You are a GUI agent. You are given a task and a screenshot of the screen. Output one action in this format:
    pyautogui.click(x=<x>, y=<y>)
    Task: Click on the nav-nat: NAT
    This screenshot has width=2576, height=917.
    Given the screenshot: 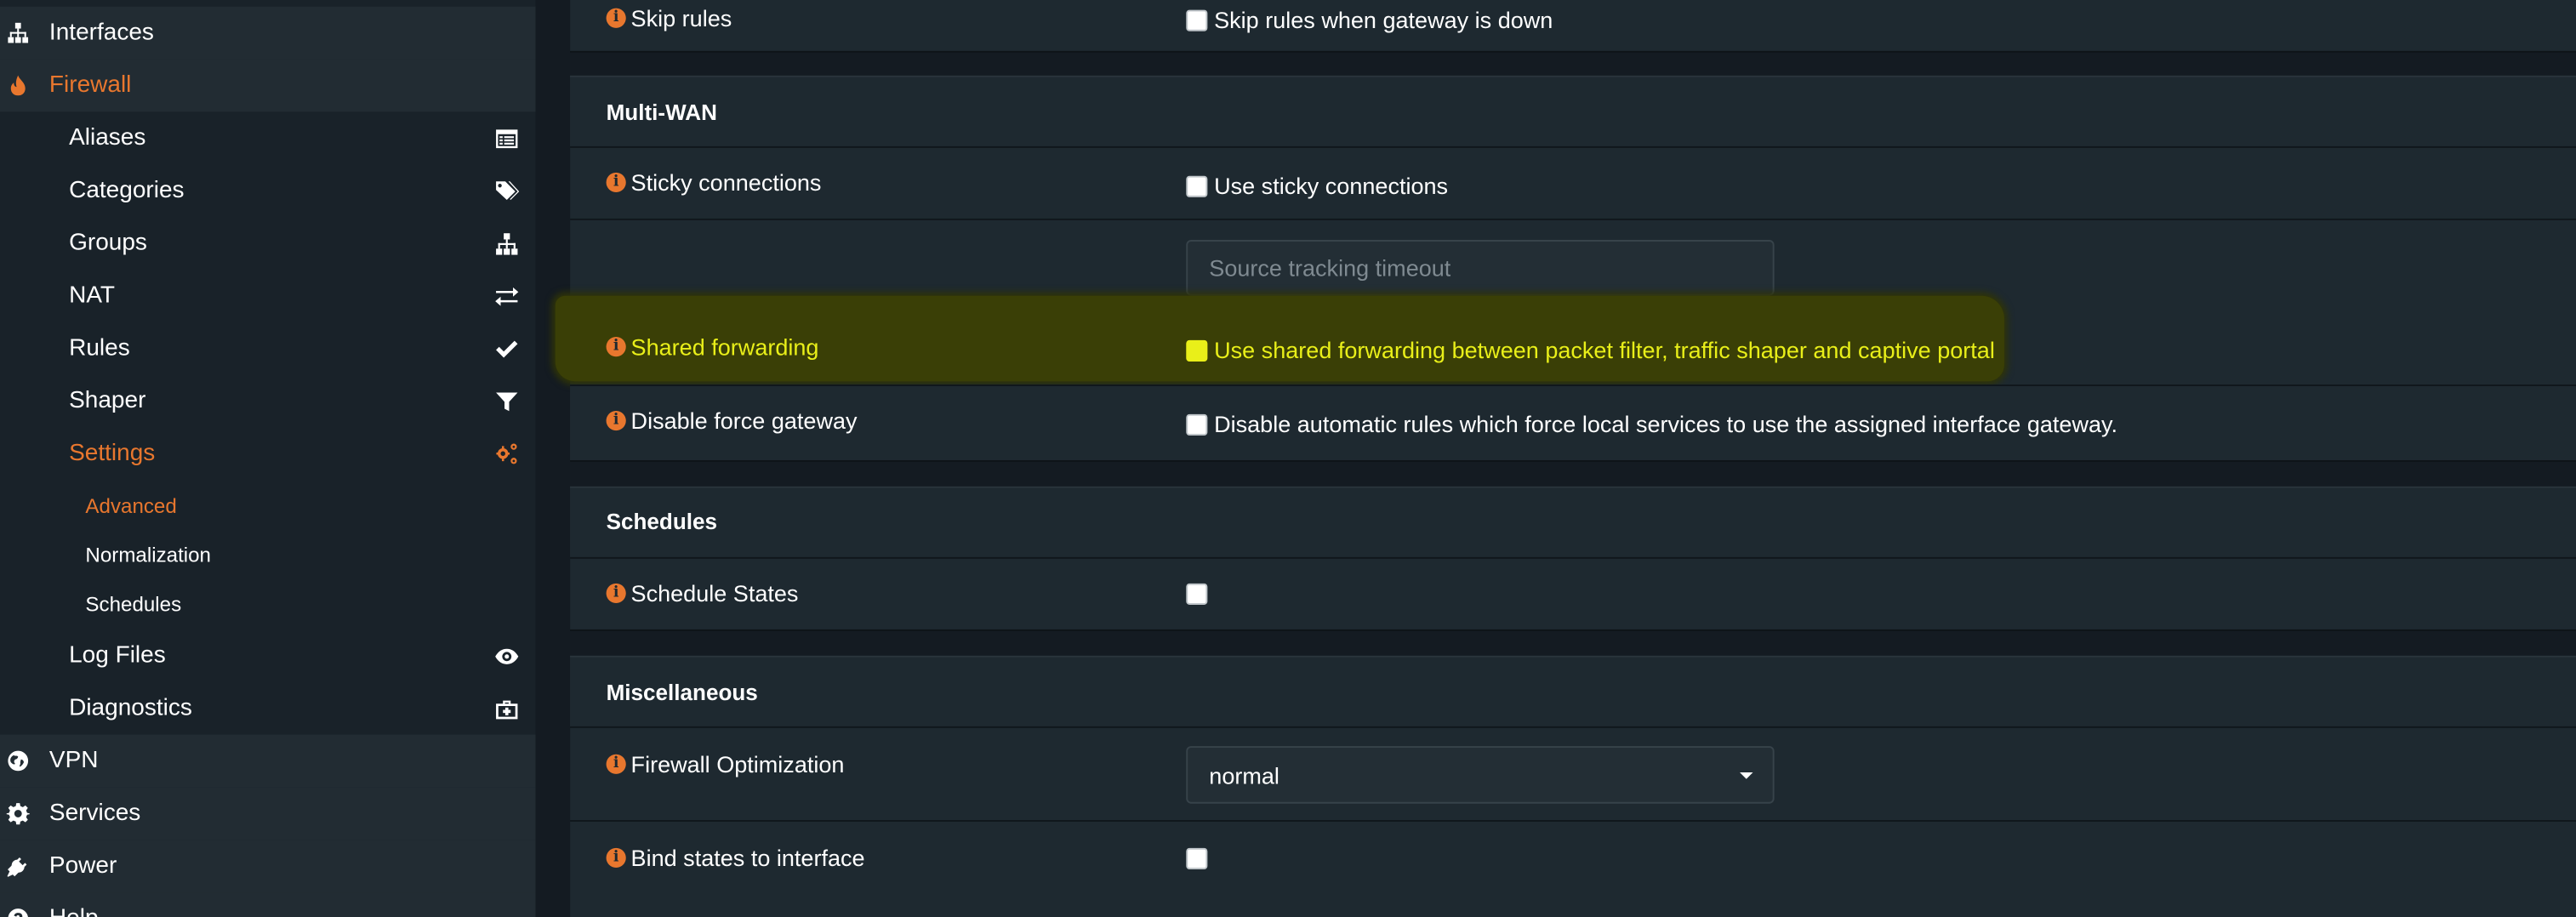 What is the action you would take?
    pyautogui.click(x=268, y=296)
    